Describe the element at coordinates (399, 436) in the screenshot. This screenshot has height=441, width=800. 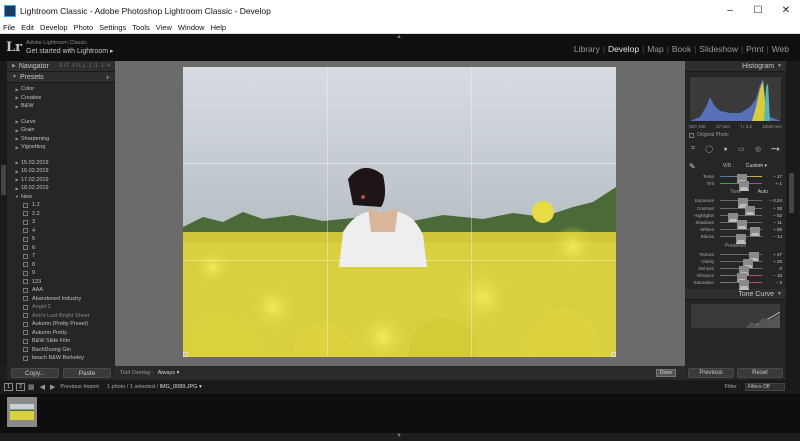
I see `collapse-bottom-arrow-icon: ▼` at that location.